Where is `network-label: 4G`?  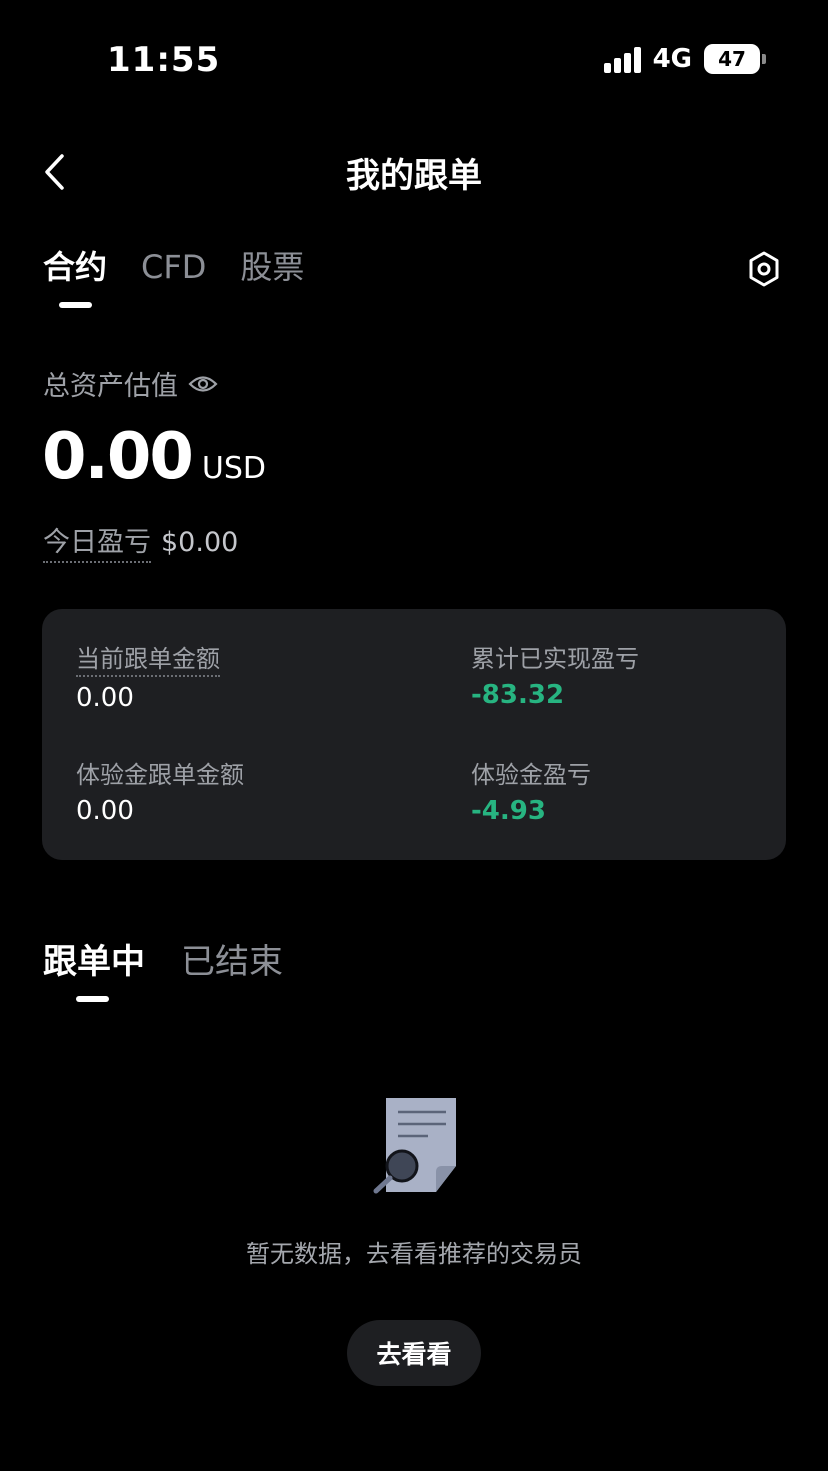 network-label: 4G is located at coordinates (672, 59).